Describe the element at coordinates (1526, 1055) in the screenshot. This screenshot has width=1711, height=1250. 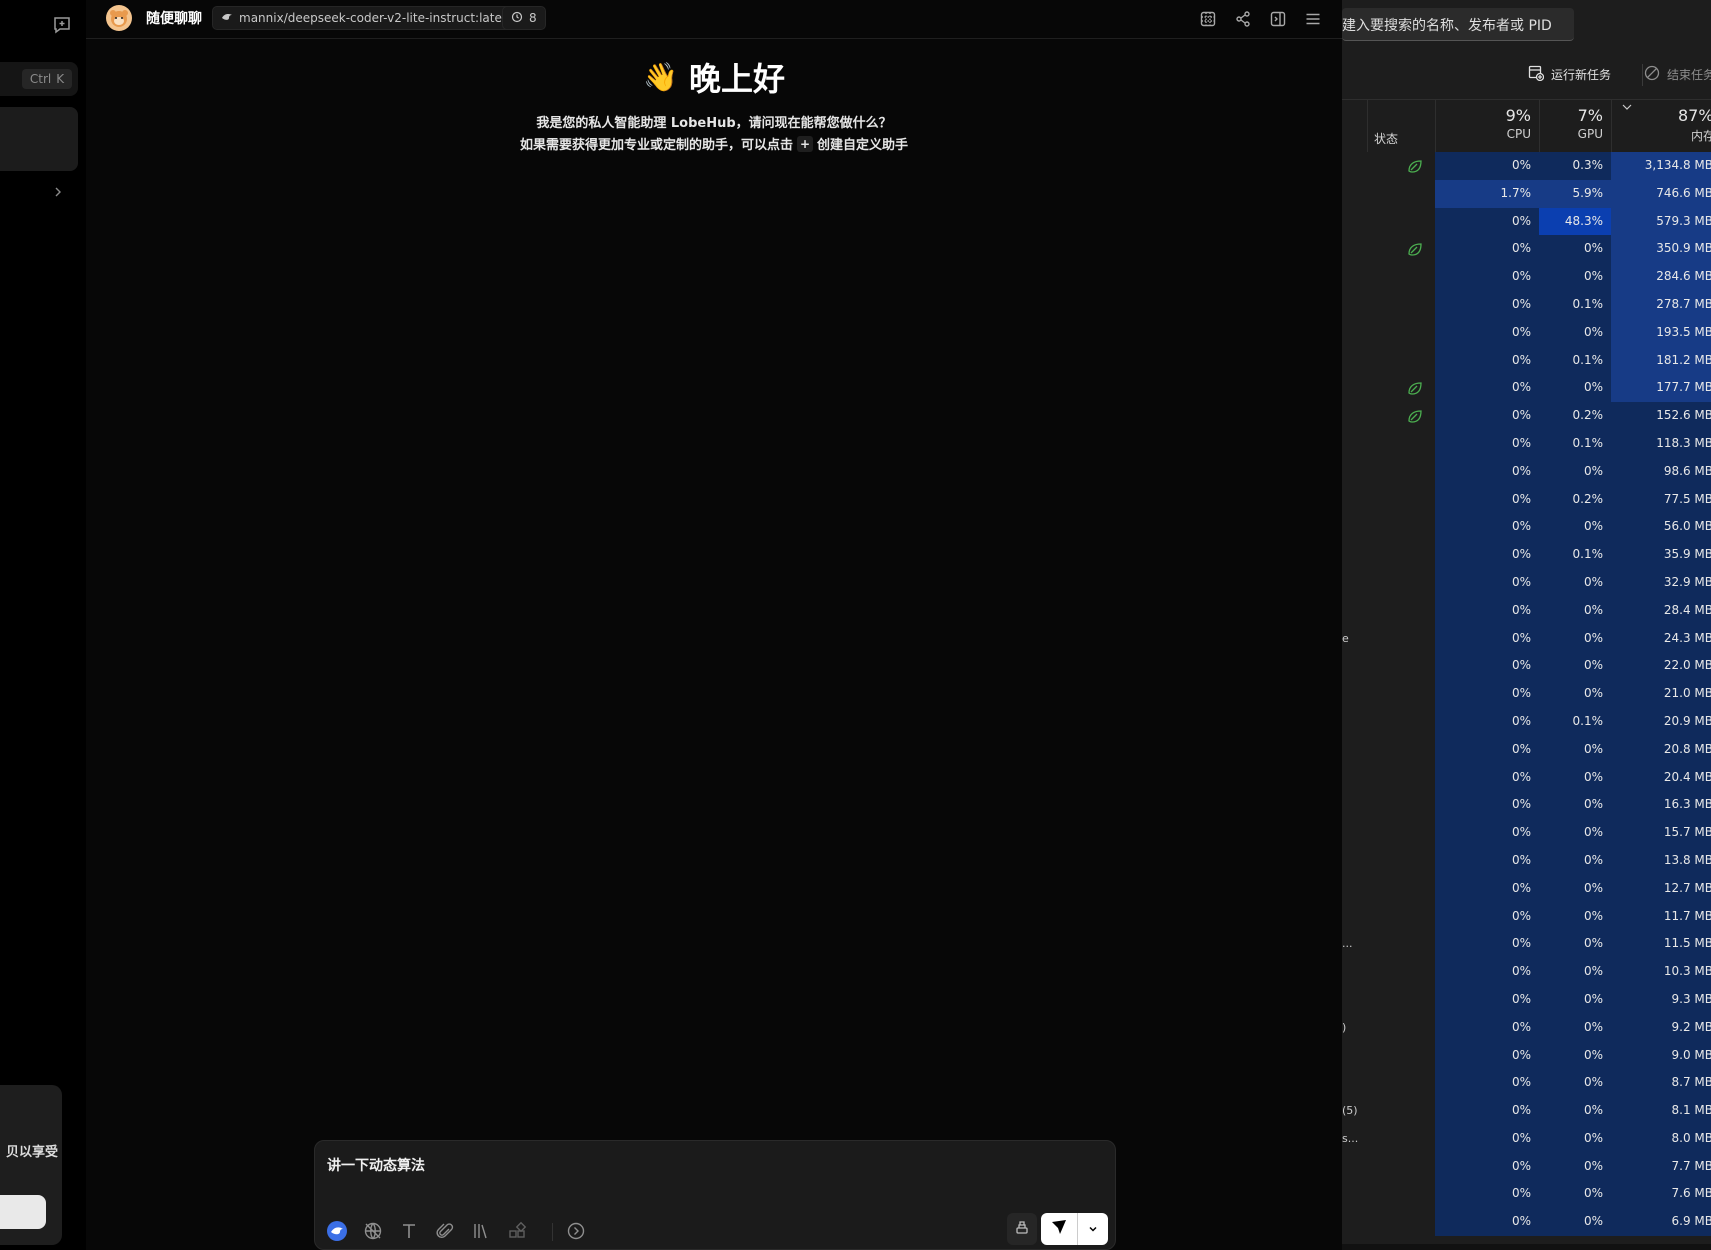
I see `table-row: 0% 0% 9.0 MB` at that location.